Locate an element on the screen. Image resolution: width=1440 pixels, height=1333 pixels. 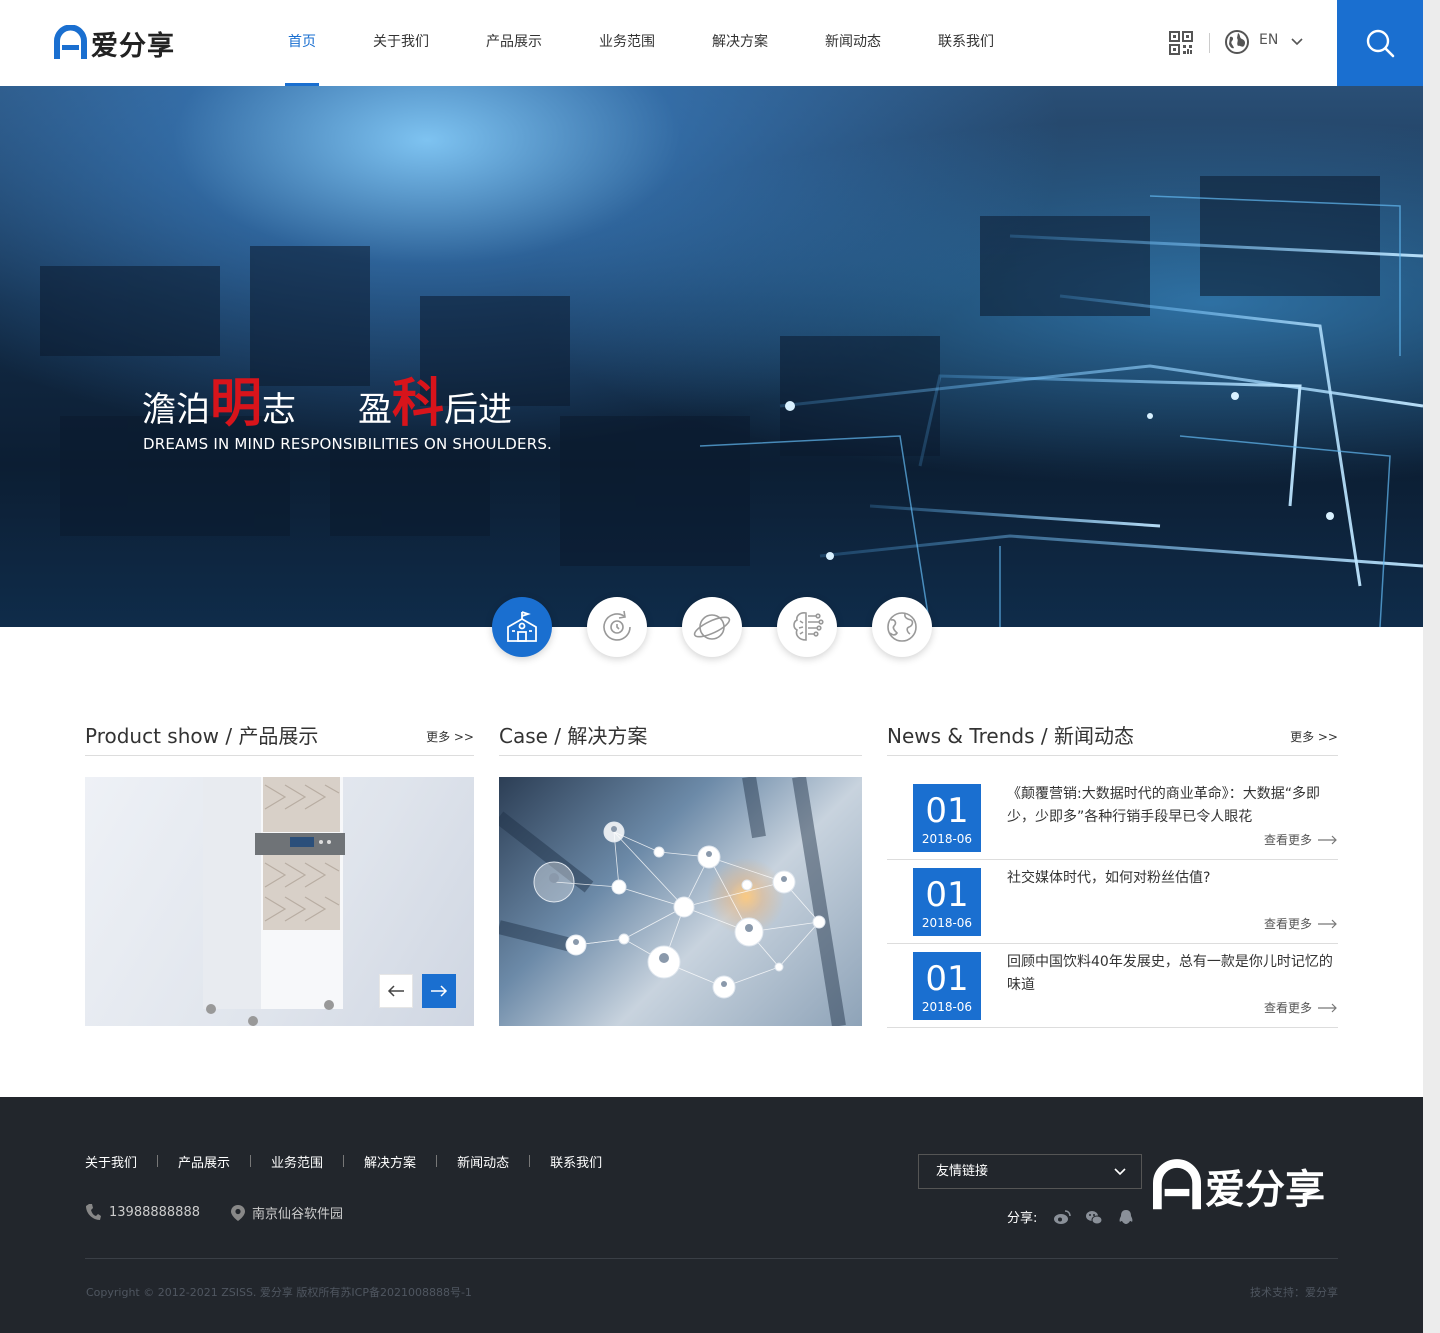
feature-school is located at coordinates (522, 627).